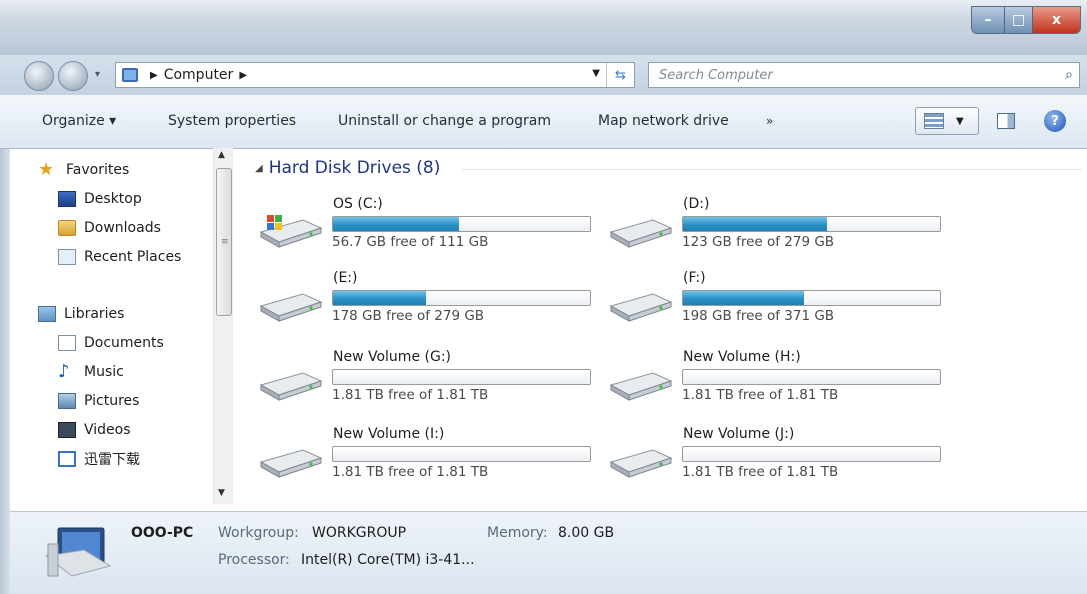 Image resolution: width=1087 pixels, height=594 pixels. I want to click on search-input: Search Computer ⌕, so click(864, 75).